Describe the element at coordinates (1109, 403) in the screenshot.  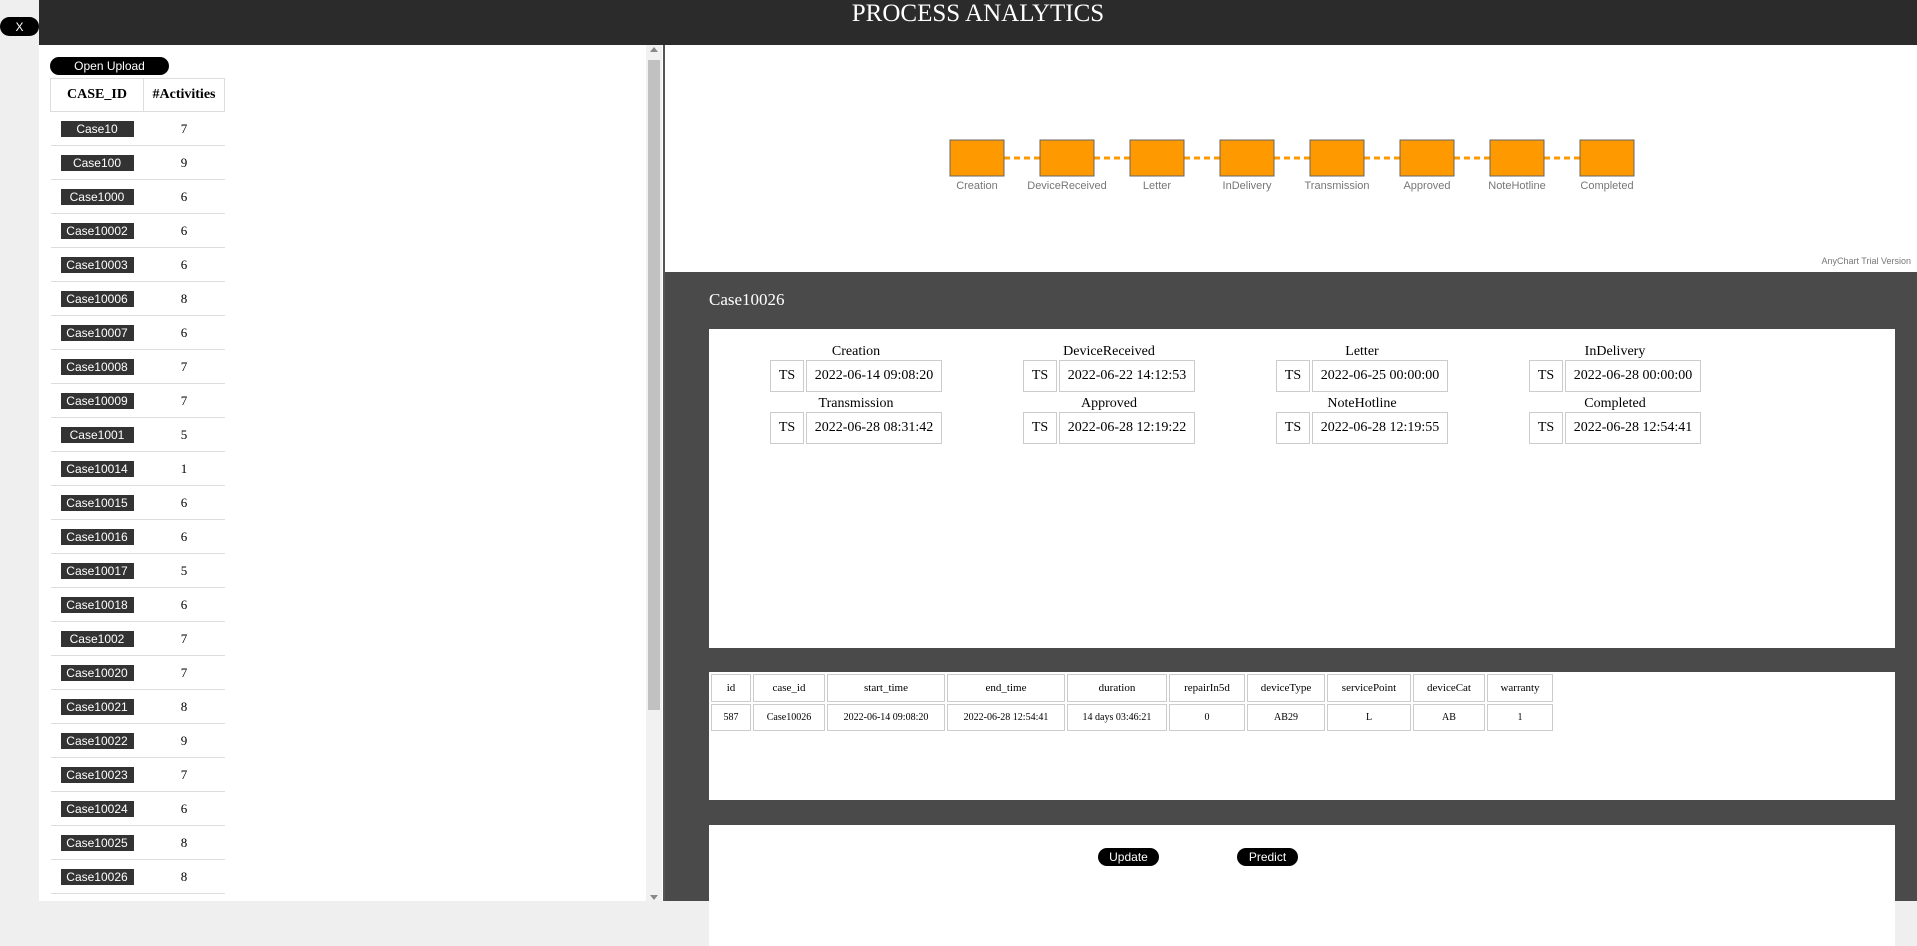
I see `activity-name: Approved` at that location.